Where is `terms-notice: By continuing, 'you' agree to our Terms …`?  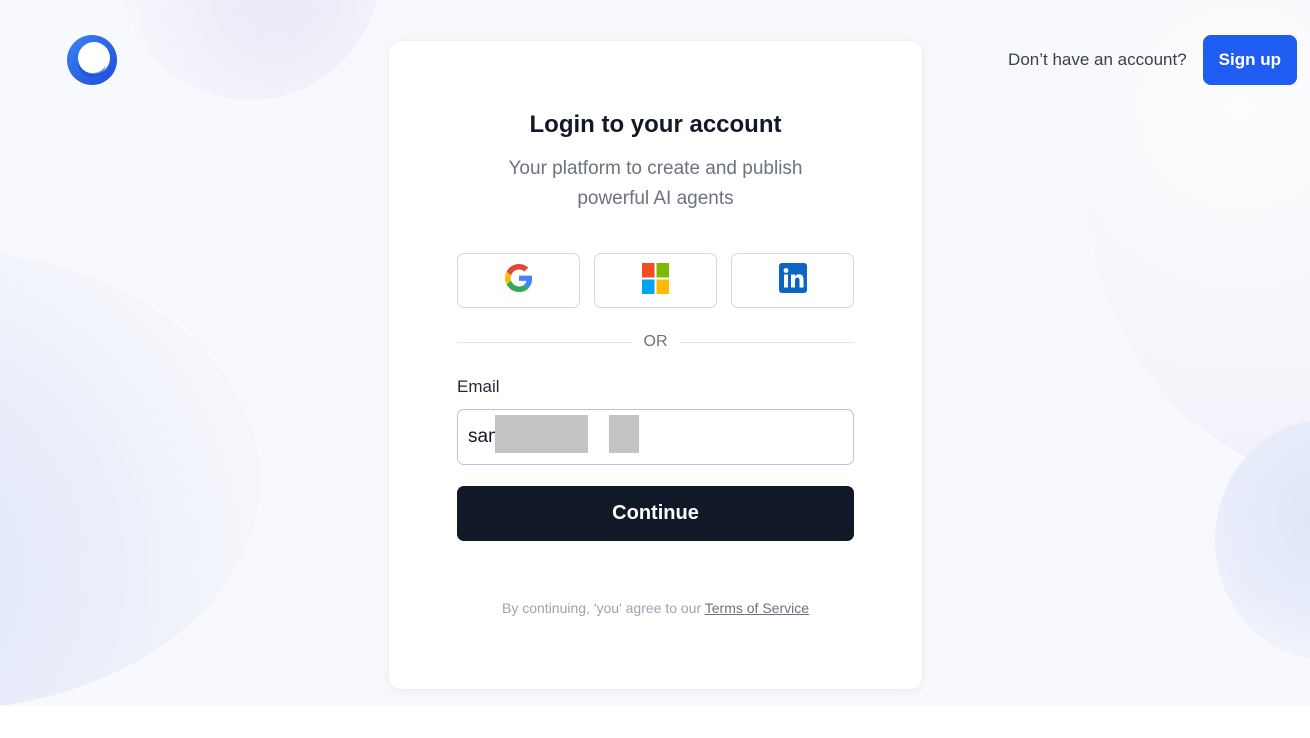
terms-notice: By continuing, 'you' agree to our Terms … is located at coordinates (655, 608).